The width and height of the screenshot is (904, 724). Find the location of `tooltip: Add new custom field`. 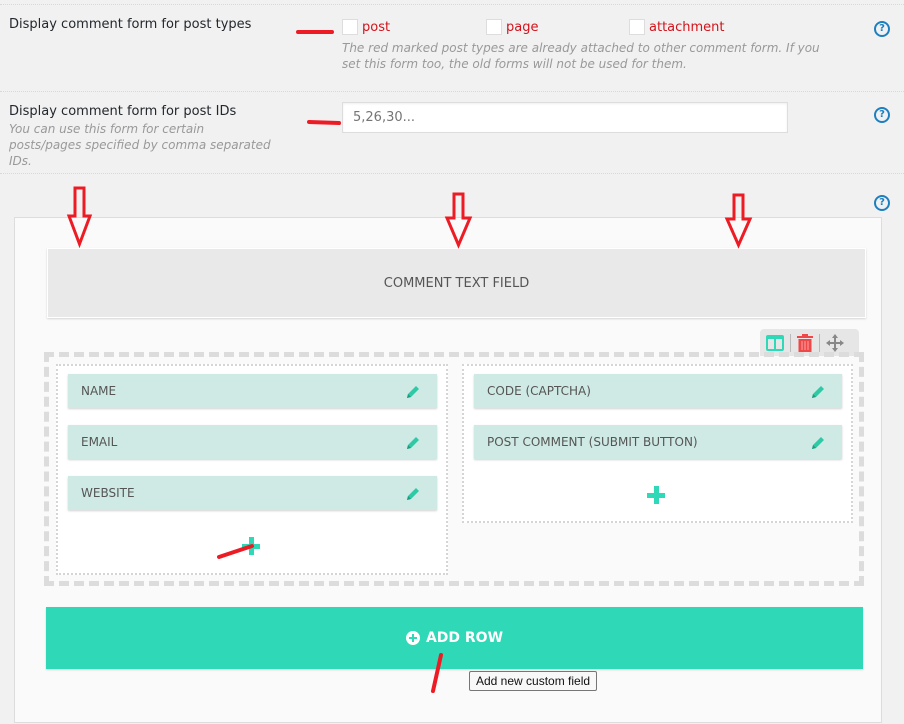

tooltip: Add new custom field is located at coordinates (533, 681).